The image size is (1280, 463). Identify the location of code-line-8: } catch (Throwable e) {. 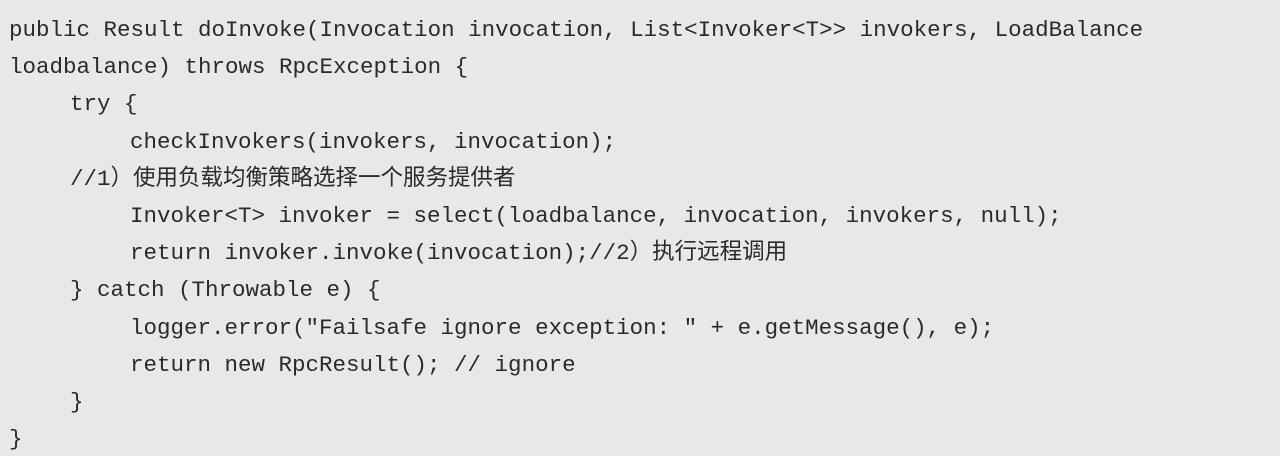
(225, 290).